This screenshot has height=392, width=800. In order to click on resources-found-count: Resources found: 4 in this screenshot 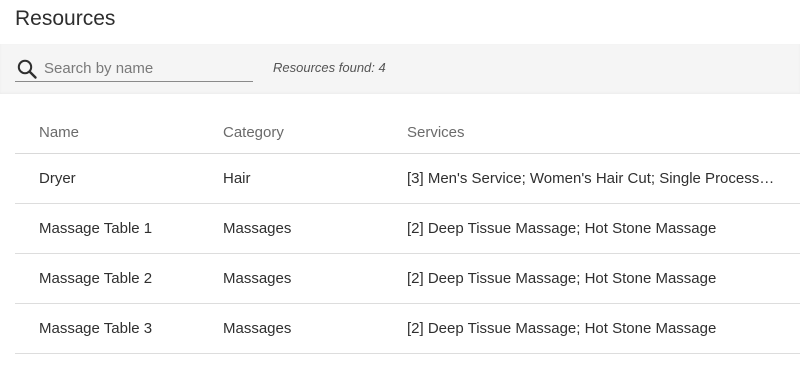, I will do `click(329, 67)`.